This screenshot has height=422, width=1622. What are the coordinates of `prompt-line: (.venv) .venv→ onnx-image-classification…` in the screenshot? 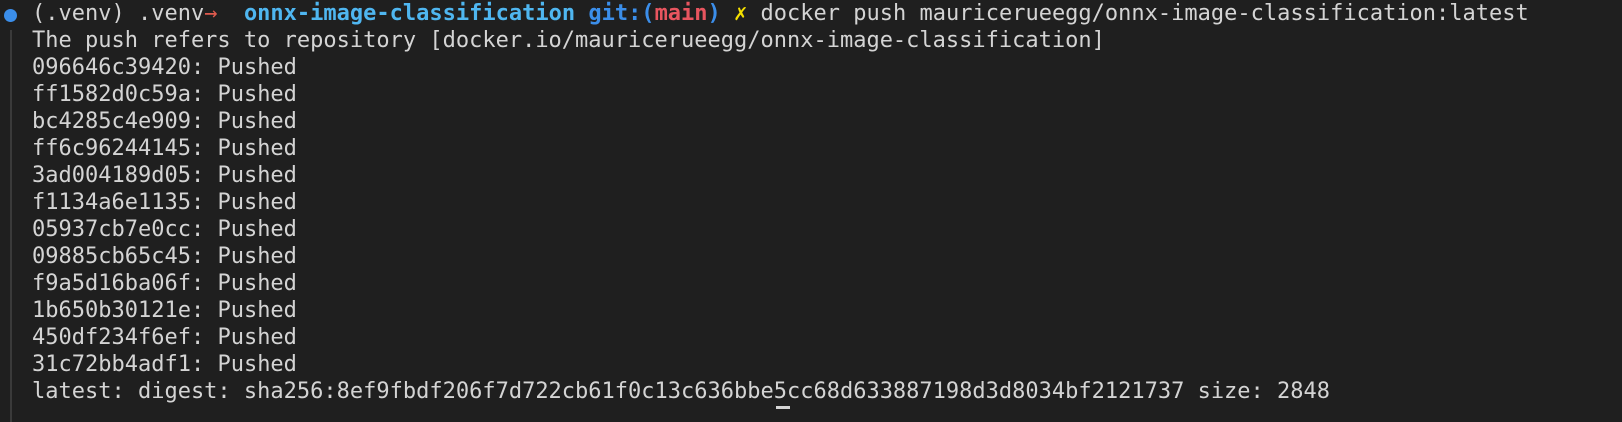 It's located at (780, 14).